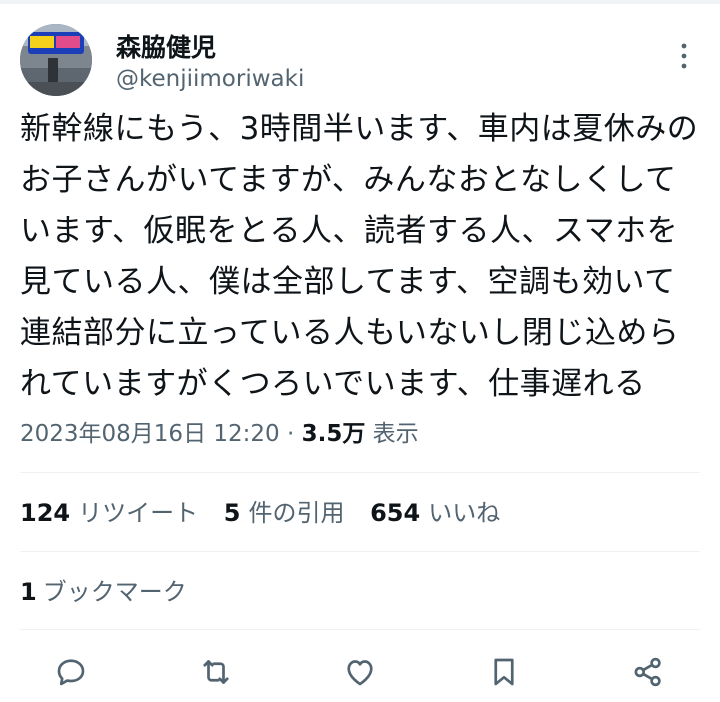  I want to click on quotes-stat: 5 件の引用, so click(284, 513).